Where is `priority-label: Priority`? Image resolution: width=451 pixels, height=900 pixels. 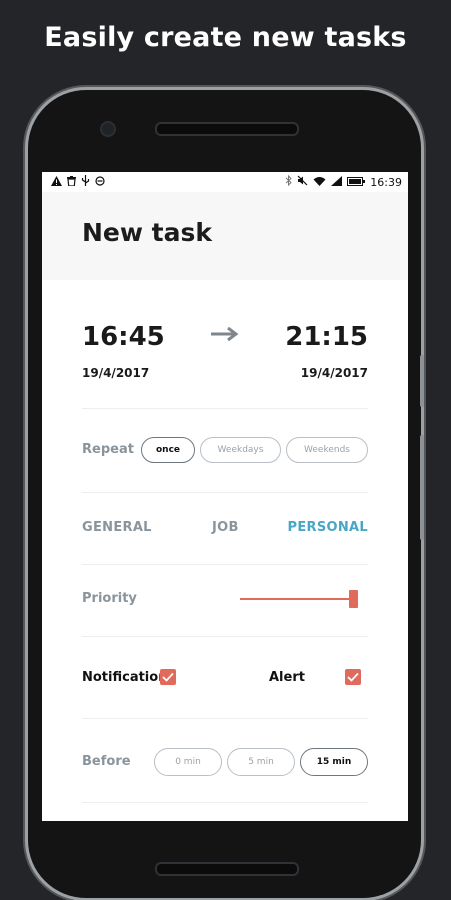 priority-label: Priority is located at coordinates (109, 598).